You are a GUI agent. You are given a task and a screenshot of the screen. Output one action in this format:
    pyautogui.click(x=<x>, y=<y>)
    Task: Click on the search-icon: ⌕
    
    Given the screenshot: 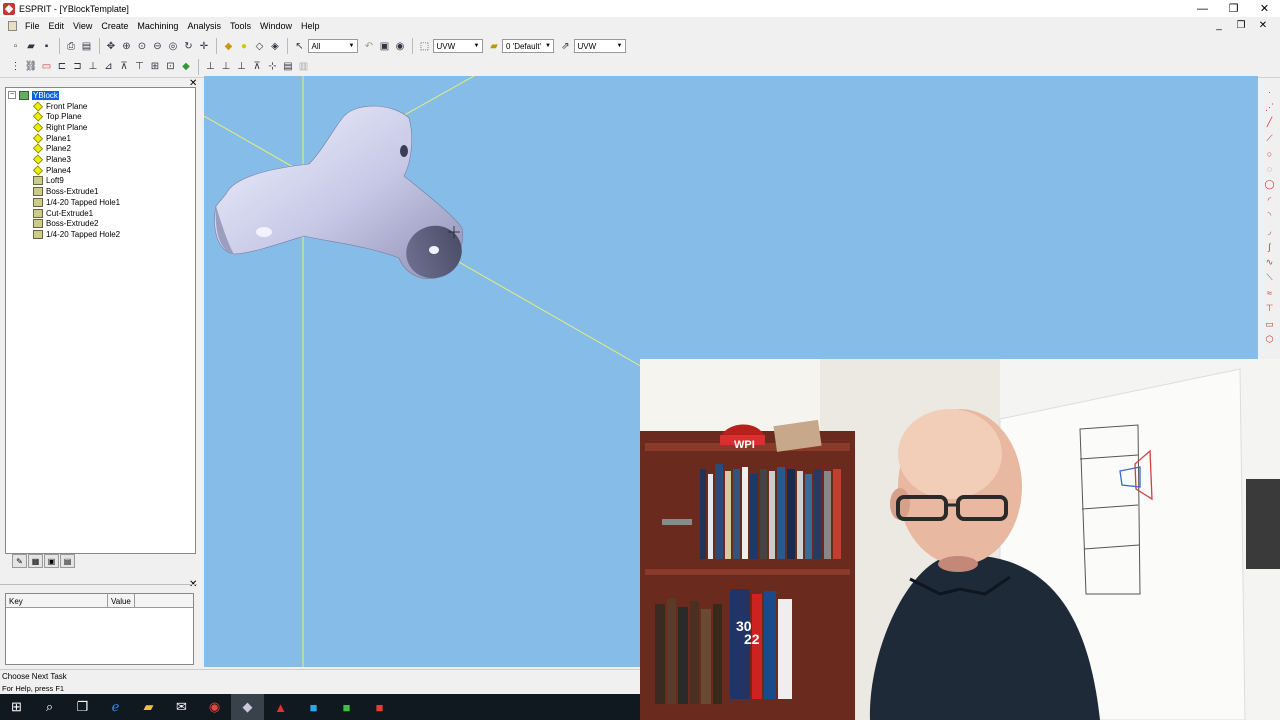 What is the action you would take?
    pyautogui.click(x=49, y=707)
    